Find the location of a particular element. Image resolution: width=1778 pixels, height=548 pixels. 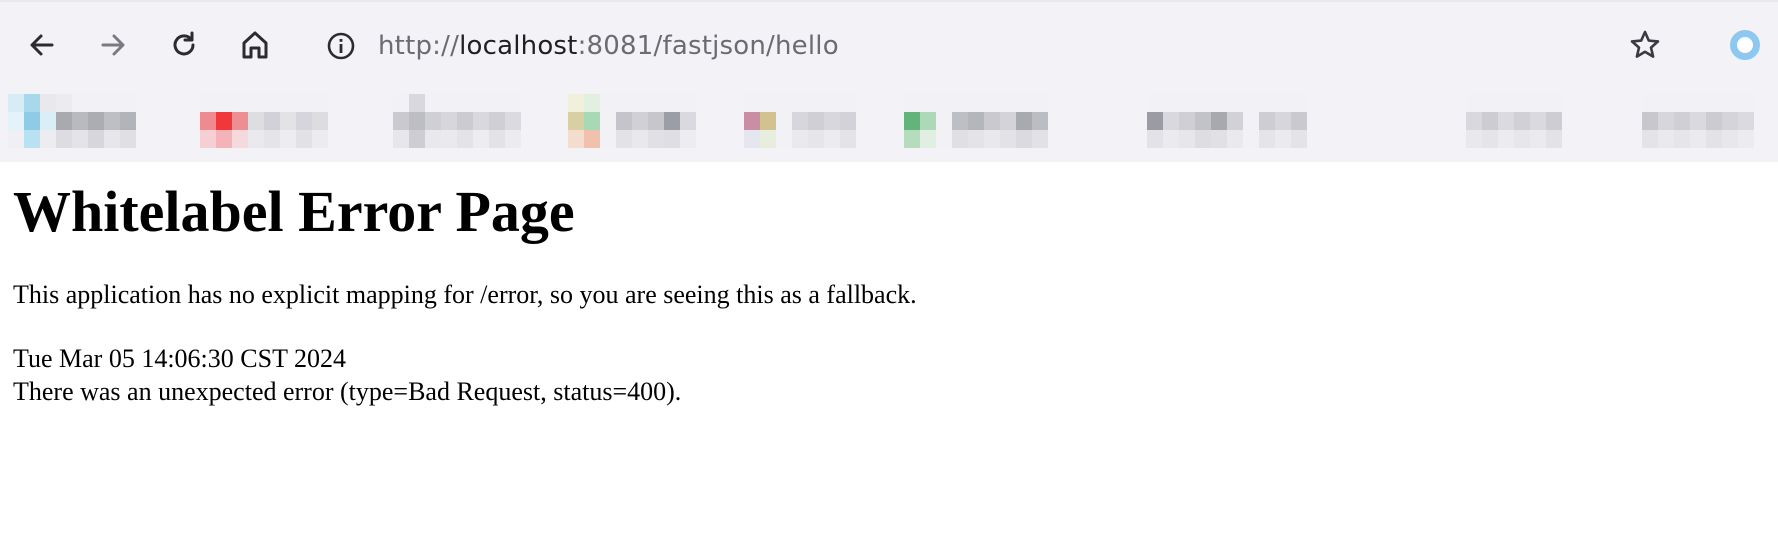

url-scheme: http:// is located at coordinates (419, 46).